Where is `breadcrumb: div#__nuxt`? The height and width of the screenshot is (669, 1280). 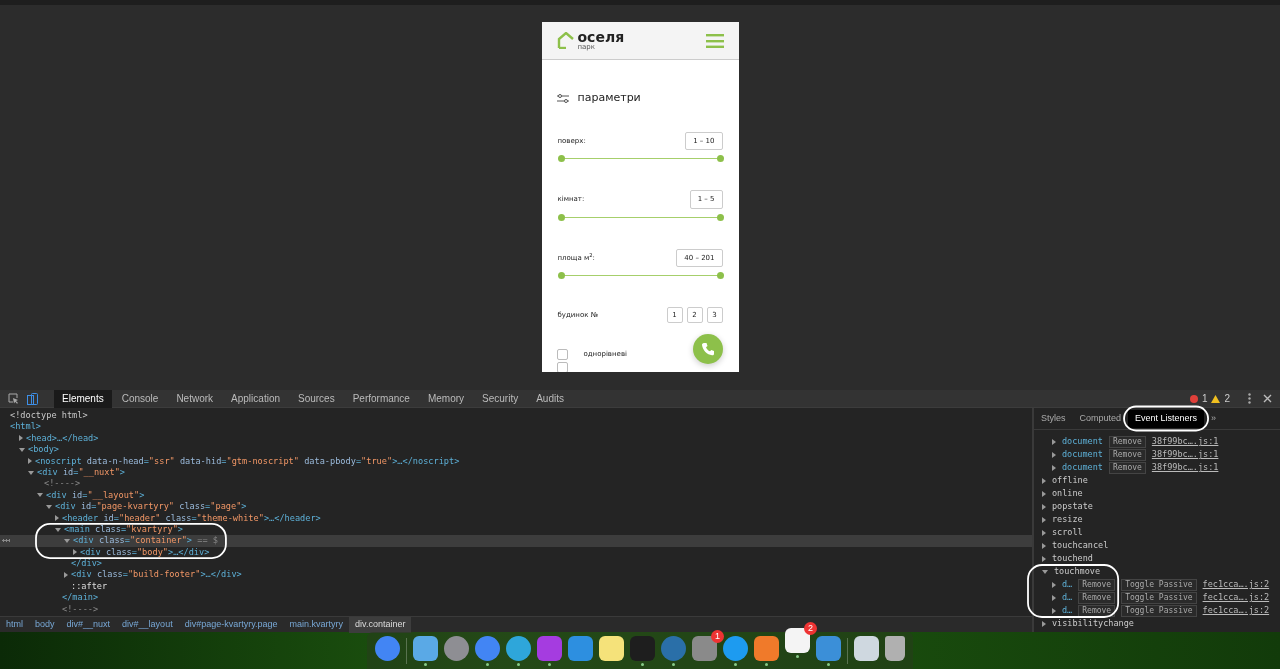
breadcrumb: div#__nuxt is located at coordinates (88, 624).